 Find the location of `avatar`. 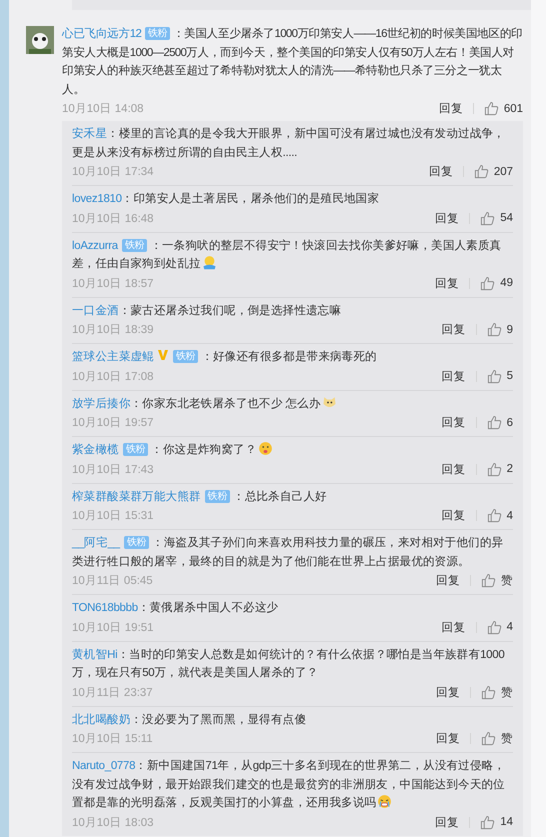

avatar is located at coordinates (40, 40).